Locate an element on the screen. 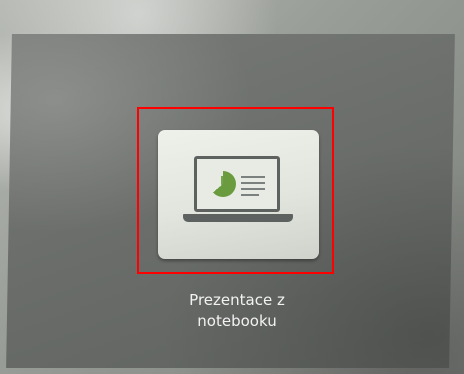  notebook-presentation-button is located at coordinates (238, 194).